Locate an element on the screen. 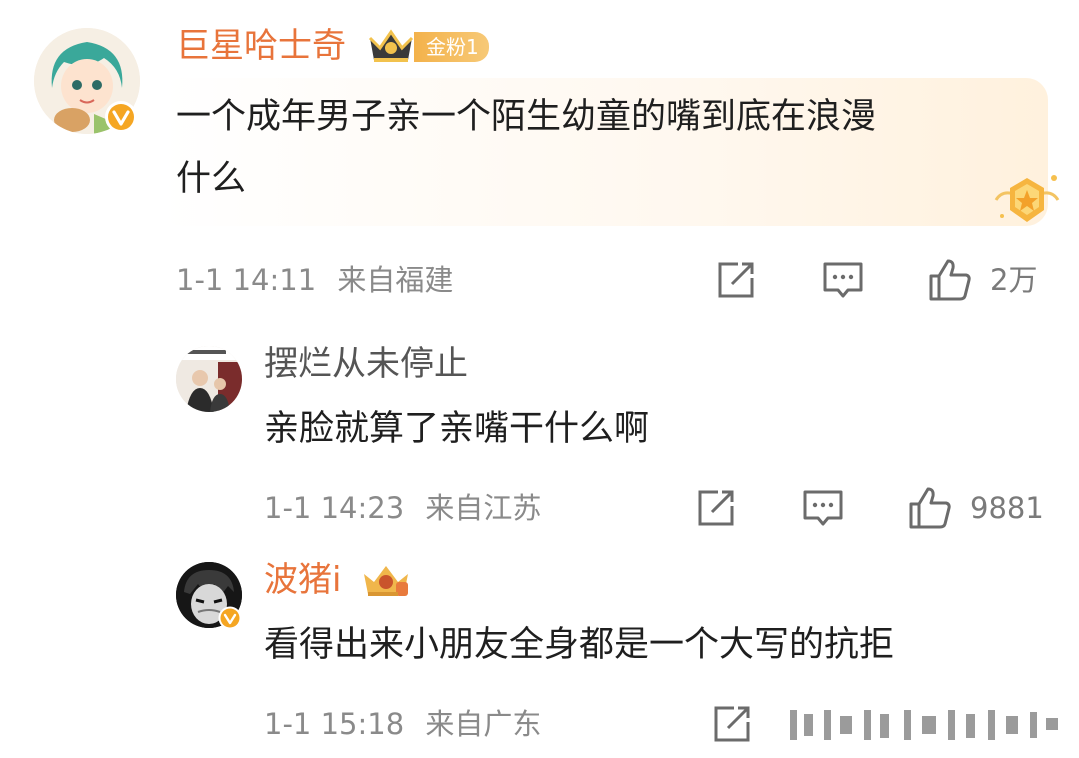 The height and width of the screenshot is (758, 1079). comment-text: 亲脸就算了亲嘴干什么啊 is located at coordinates (457, 429).